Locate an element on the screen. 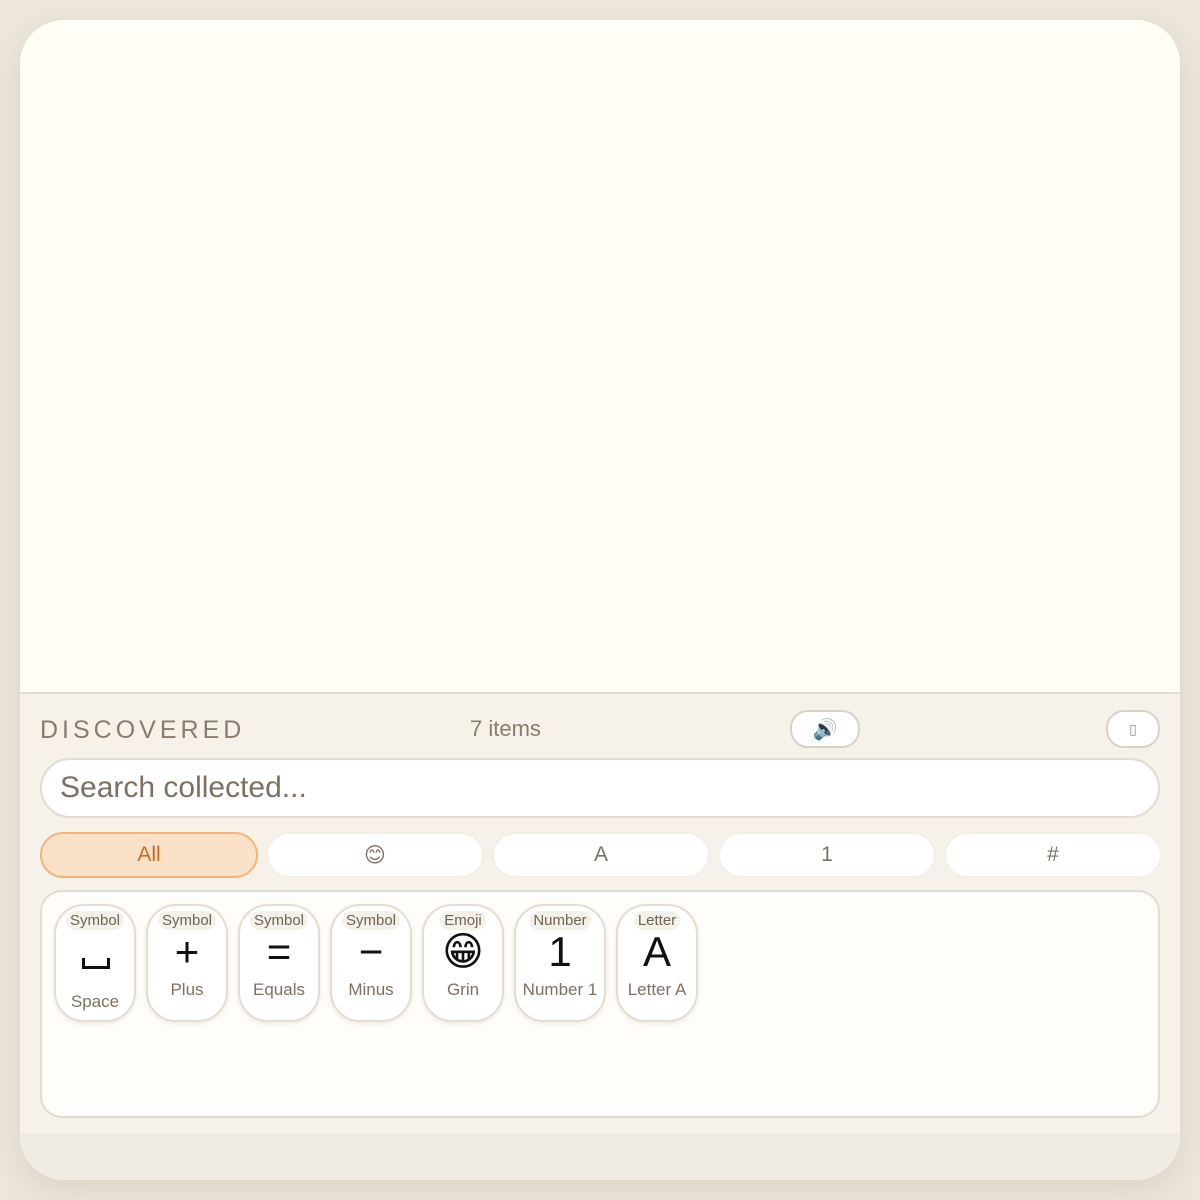 The height and width of the screenshot is (1200, 1200). item-tile-letter-a: Letter A Letter A is located at coordinates (657, 963).